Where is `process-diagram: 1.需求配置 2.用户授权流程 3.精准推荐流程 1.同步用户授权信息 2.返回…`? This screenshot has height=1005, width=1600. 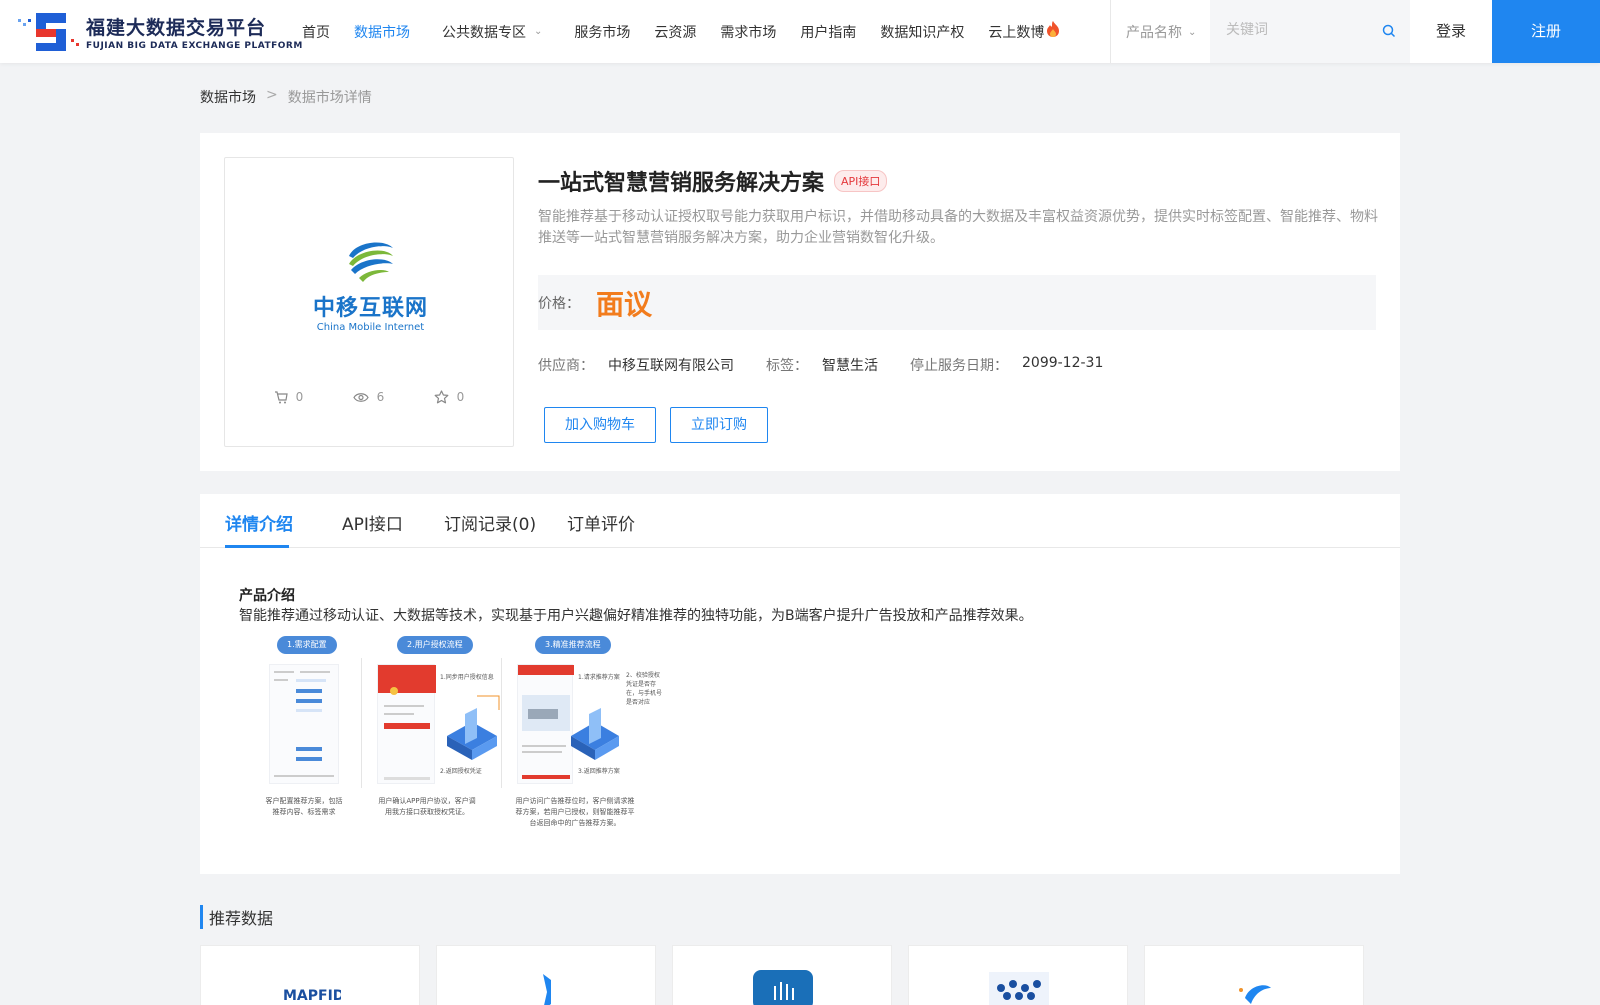 process-diagram: 1.需求配置 2.用户授权流程 3.精准推荐流程 1.同步用户授权信息 2.返回… is located at coordinates (470, 736).